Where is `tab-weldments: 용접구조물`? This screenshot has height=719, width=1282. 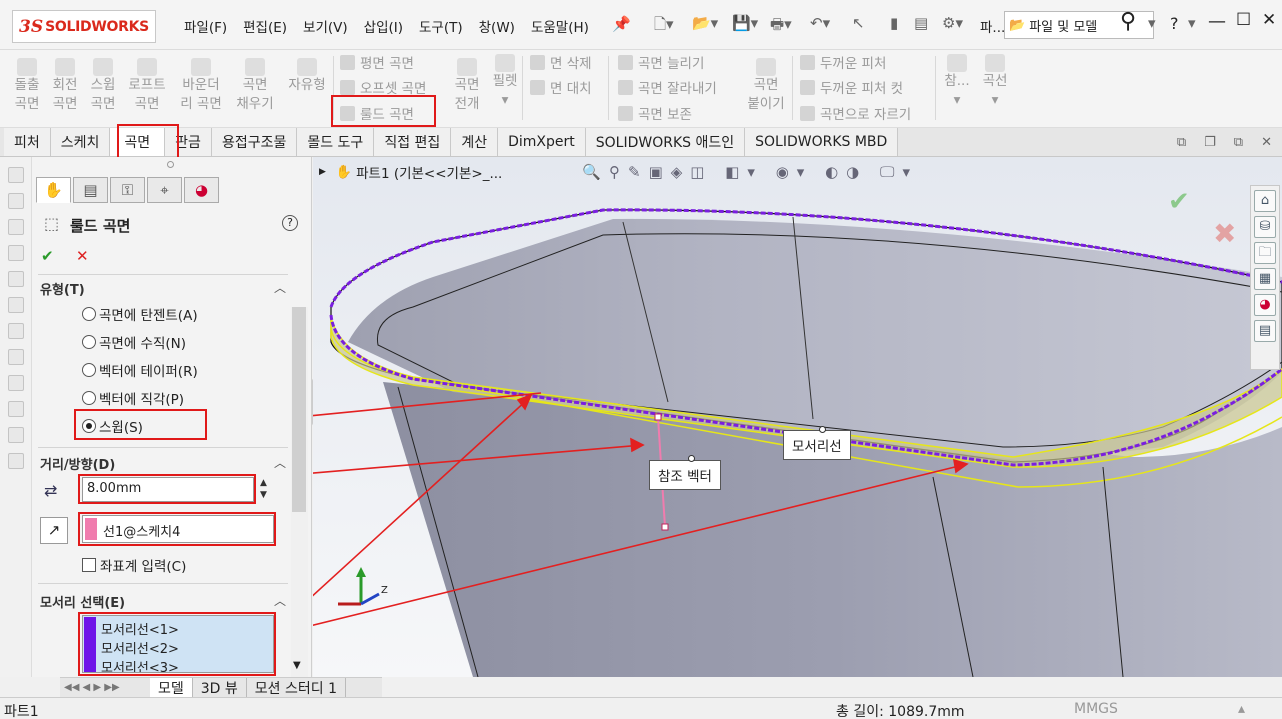
tab-weldments: 용접구조물 is located at coordinates (254, 142).